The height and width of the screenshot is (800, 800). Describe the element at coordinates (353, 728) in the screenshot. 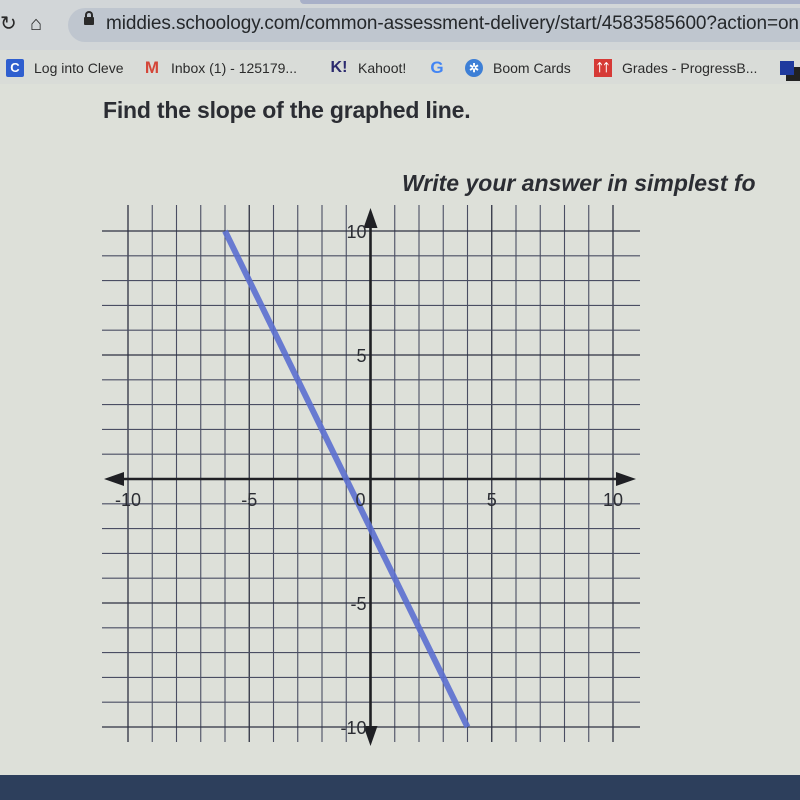

I see `y-tick-label: -10` at that location.